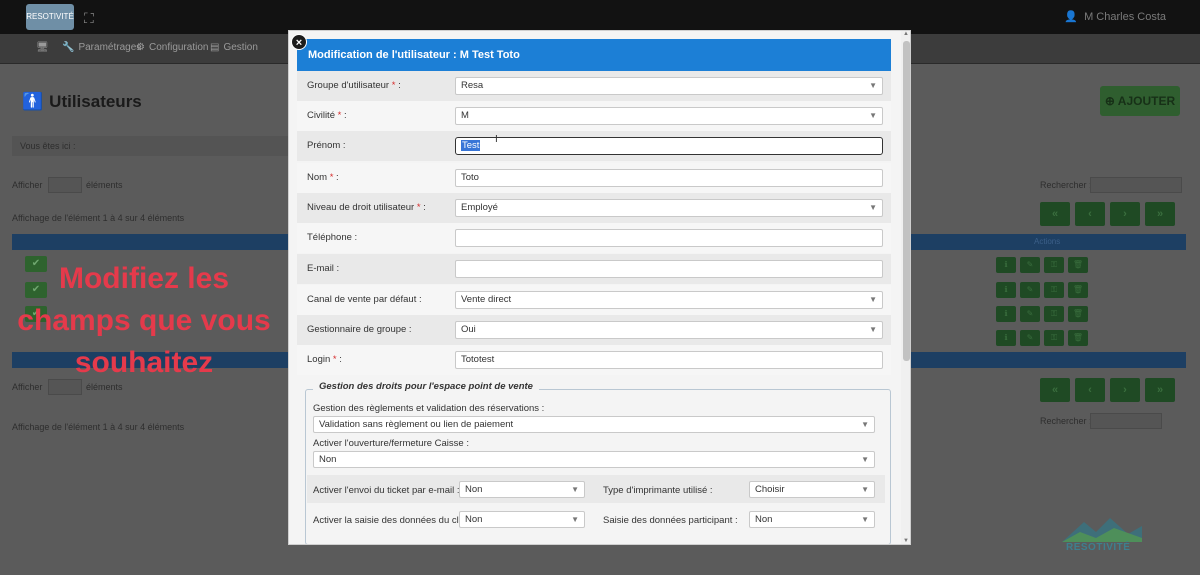 The height and width of the screenshot is (575, 1200). What do you see at coordinates (669, 360) in the screenshot?
I see `login-input: Tototest` at bounding box center [669, 360].